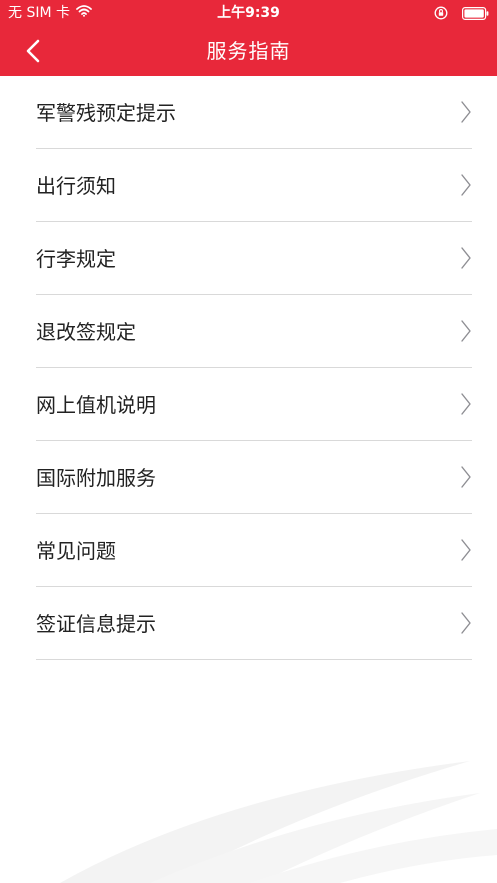 Image resolution: width=497 pixels, height=883 pixels. Describe the element at coordinates (254, 331) in the screenshot. I see `list-item-refund-change-rules: 退改签规定` at that location.